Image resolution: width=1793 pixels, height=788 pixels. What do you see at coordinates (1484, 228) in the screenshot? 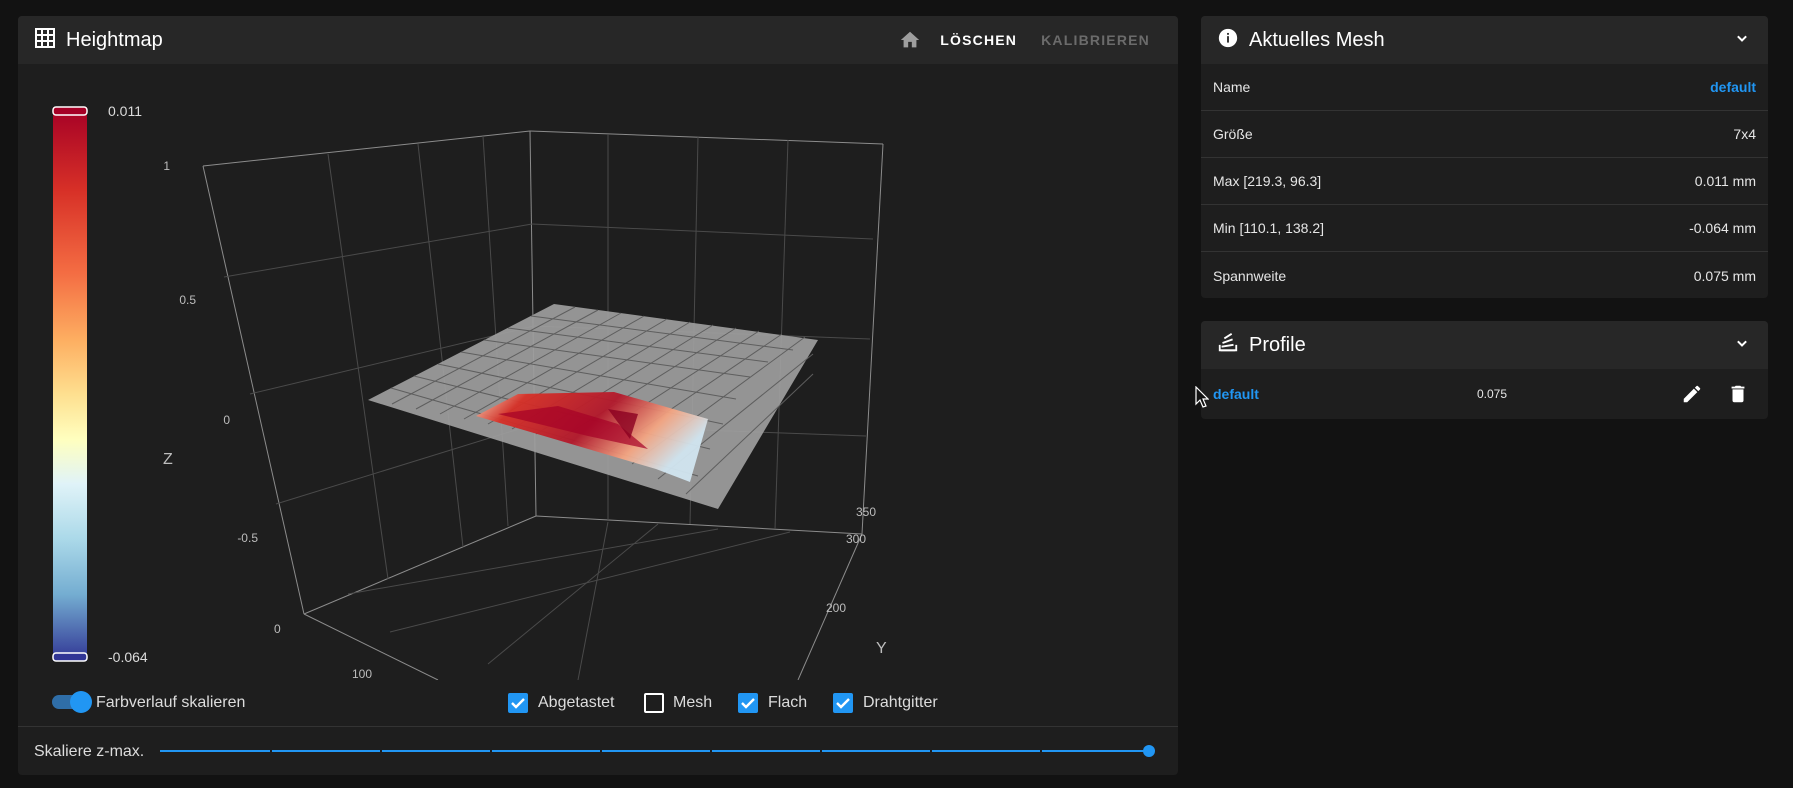
I see `mesh-row-min: Min [110.1, 138.2] -0.064 mm` at bounding box center [1484, 228].